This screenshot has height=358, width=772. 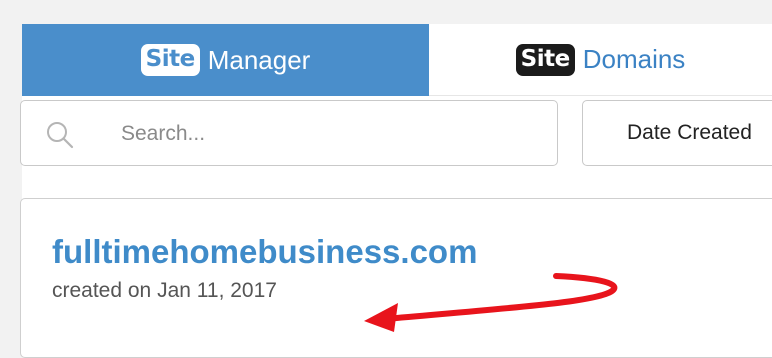 What do you see at coordinates (259, 59) in the screenshot?
I see `tab-label: Manager` at bounding box center [259, 59].